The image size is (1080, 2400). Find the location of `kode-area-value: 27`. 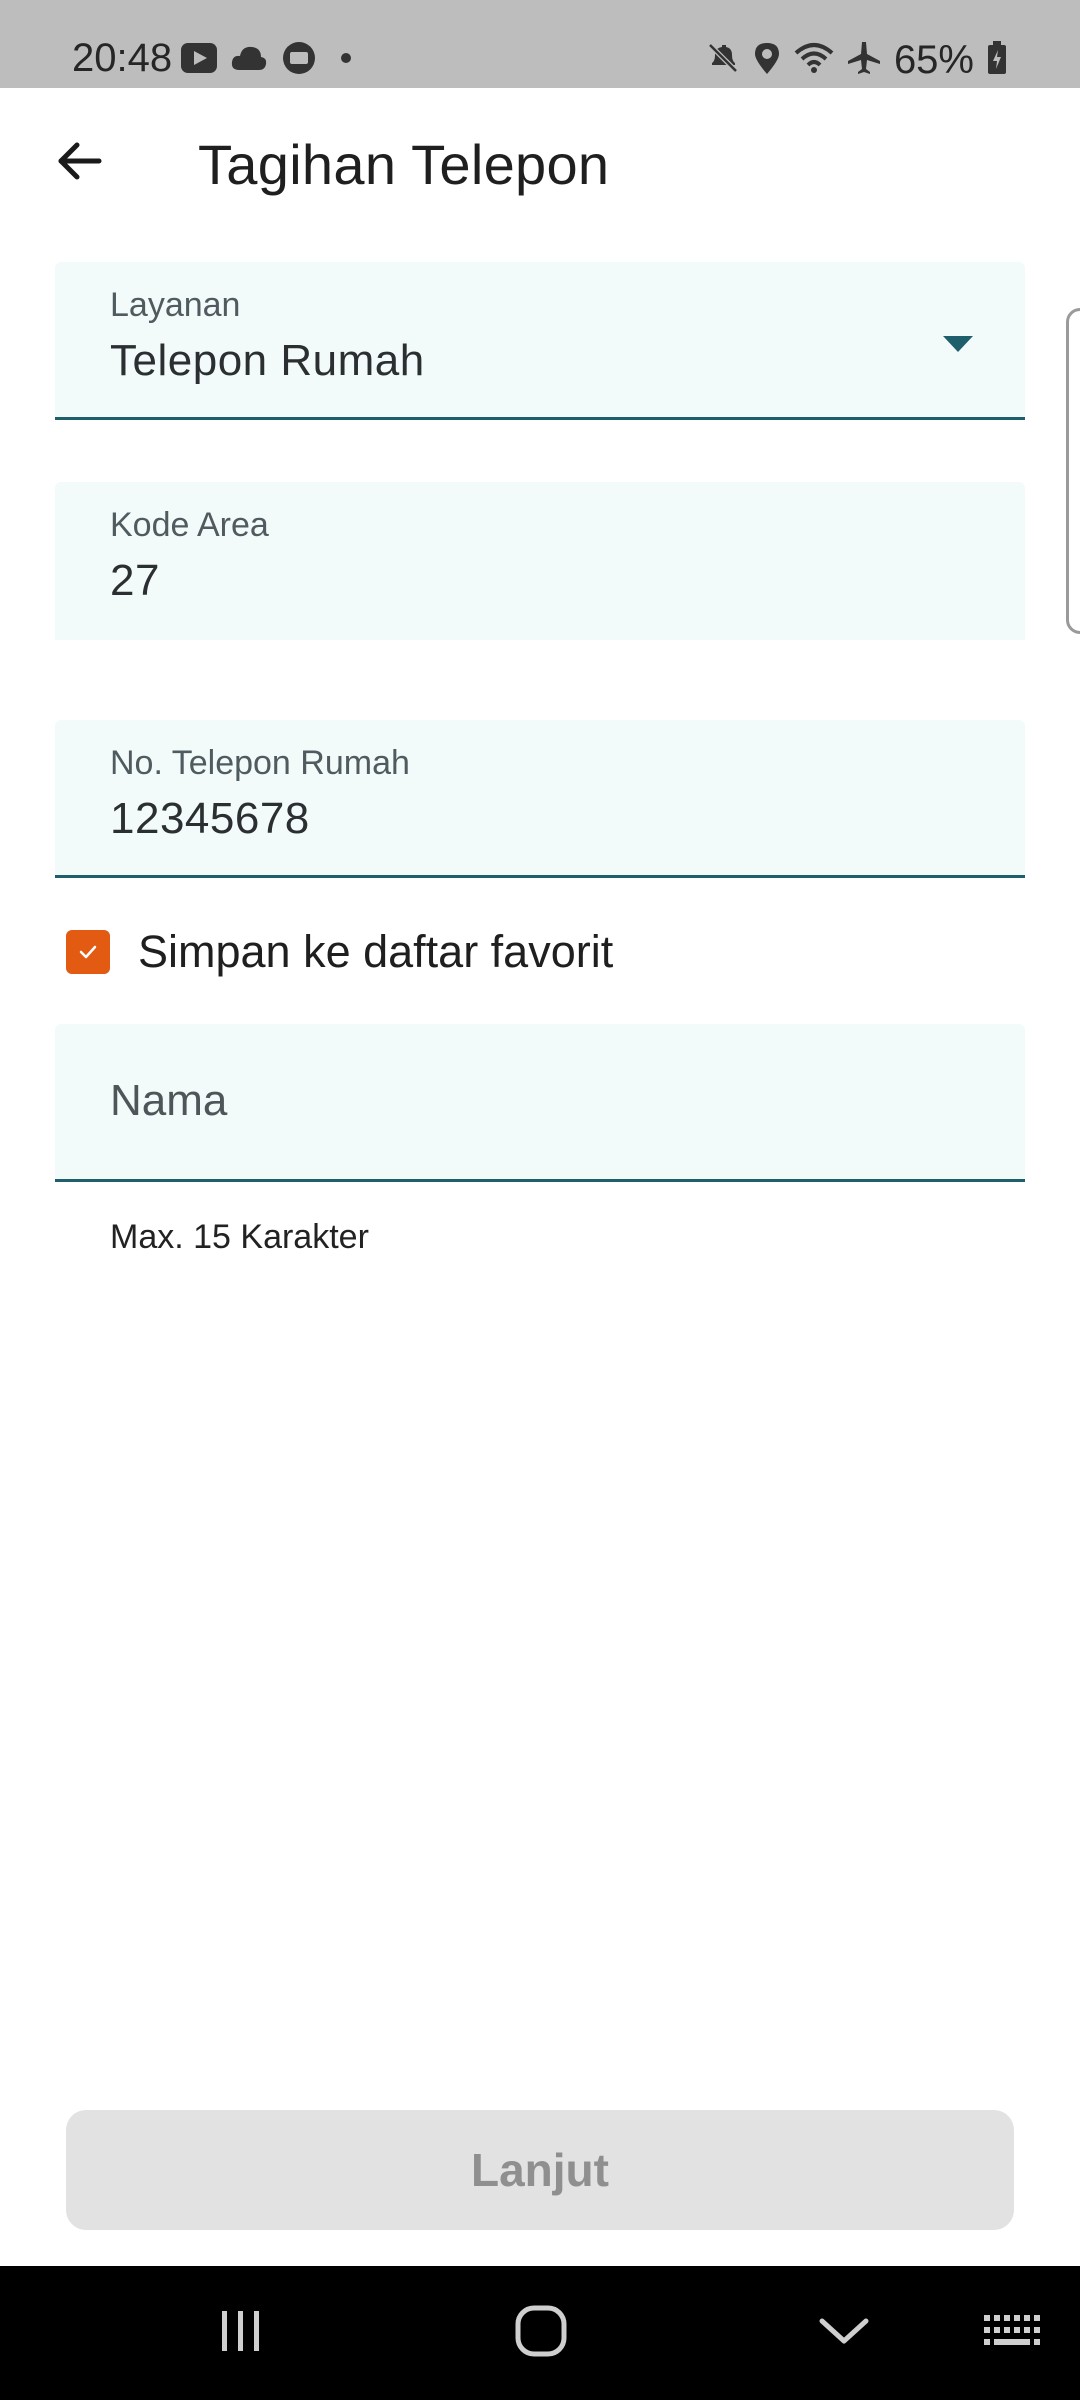

kode-area-value: 27 is located at coordinates (135, 580).